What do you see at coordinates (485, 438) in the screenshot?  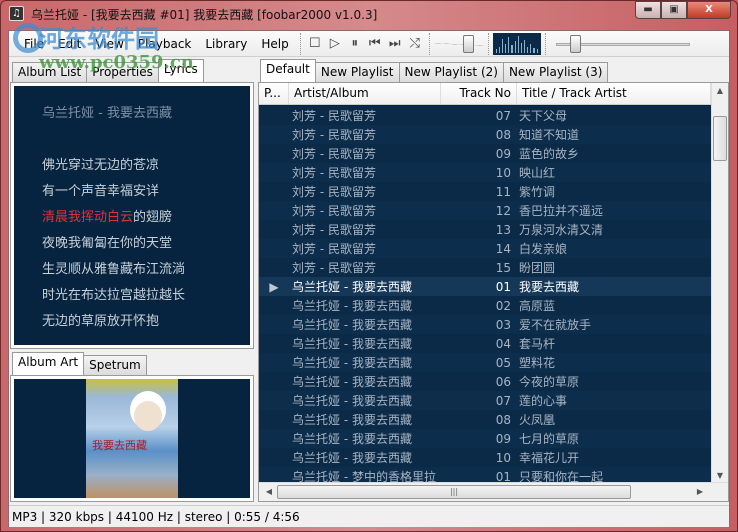 I see `table-row: 乌兰托娅 - 我要去西藏 09 七月的草原` at bounding box center [485, 438].